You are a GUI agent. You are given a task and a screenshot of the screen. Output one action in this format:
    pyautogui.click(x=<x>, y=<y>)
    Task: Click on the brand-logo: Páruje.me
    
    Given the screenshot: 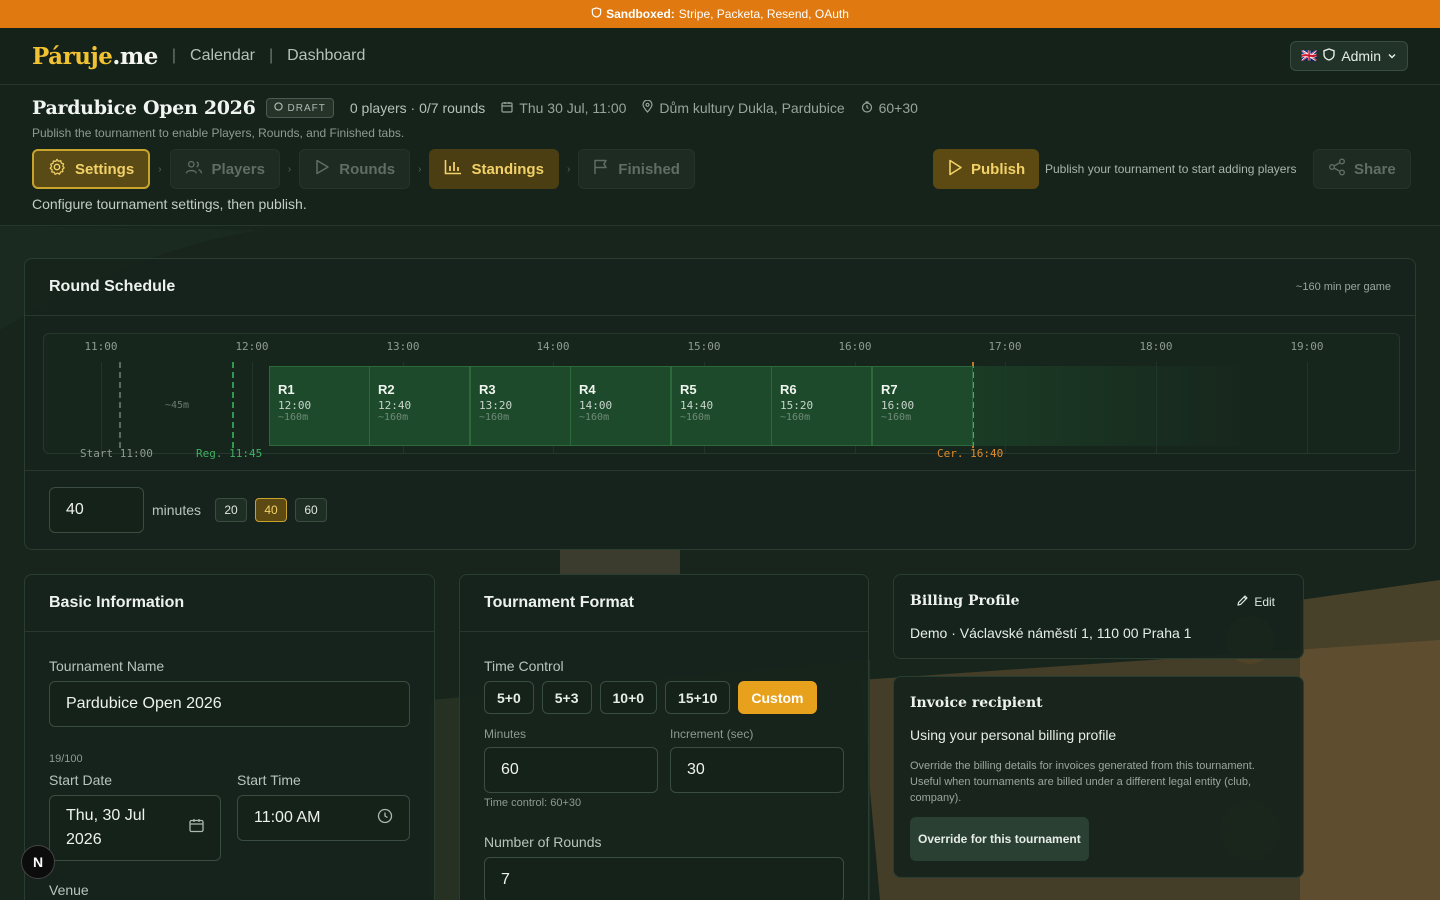 What is the action you would take?
    pyautogui.click(x=95, y=56)
    